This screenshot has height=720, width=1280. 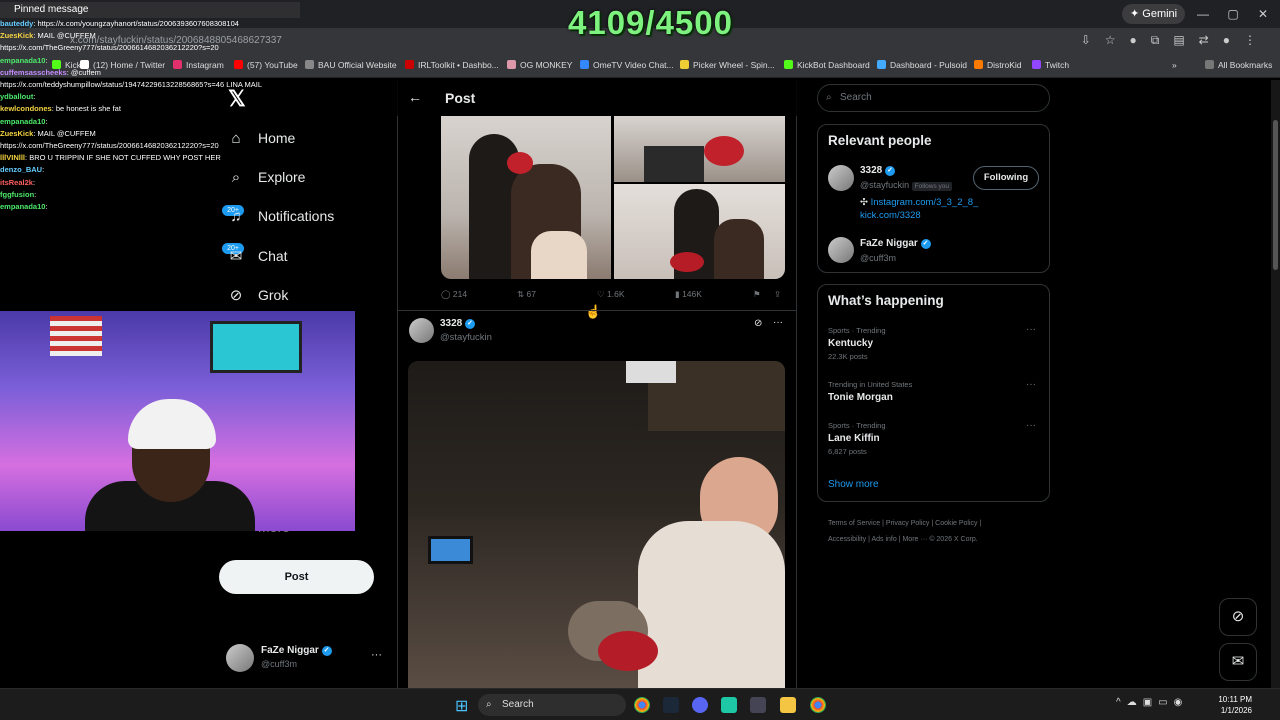 I want to click on footer-link: Ads info, so click(x=883, y=539).